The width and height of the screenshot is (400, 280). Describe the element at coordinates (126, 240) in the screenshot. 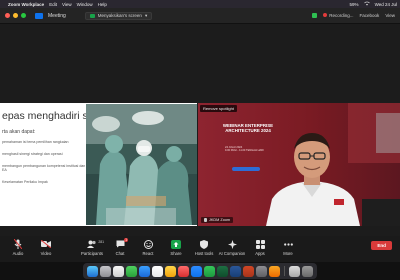

I see `chat-unread-badge: 1` at that location.